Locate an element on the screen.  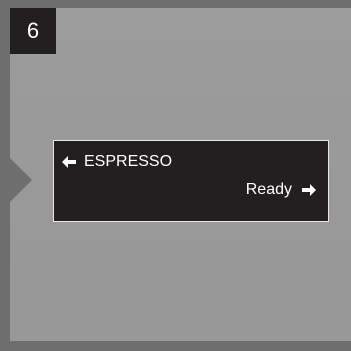
display-line-2: Ready is located at coordinates (281, 190).